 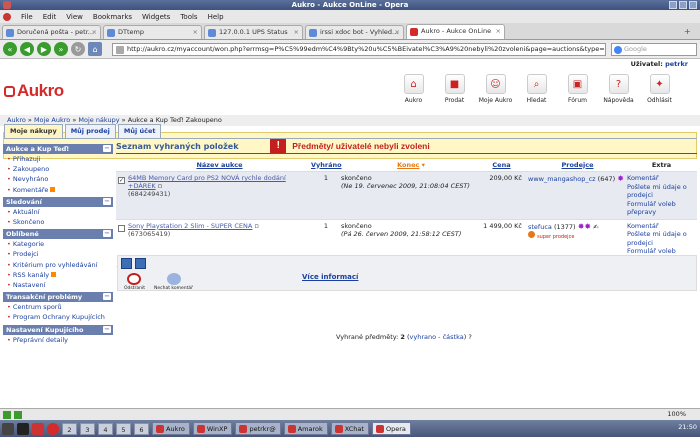 What do you see at coordinates (454, 89) in the screenshot?
I see `nav-prodat: ■ Prodat` at bounding box center [454, 89].